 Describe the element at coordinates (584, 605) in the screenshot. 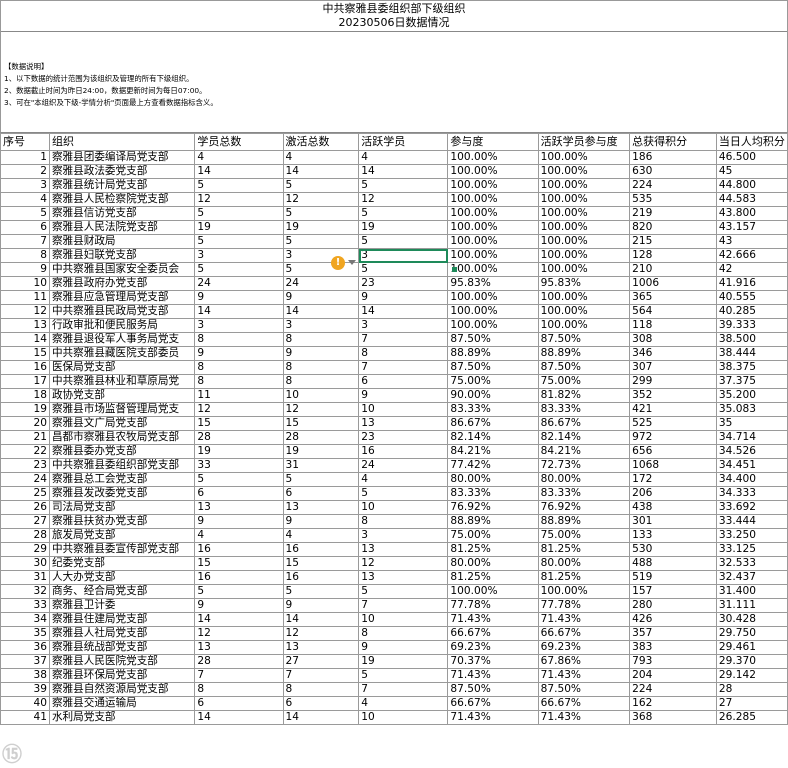

I see `table-cell: 77.78%` at that location.